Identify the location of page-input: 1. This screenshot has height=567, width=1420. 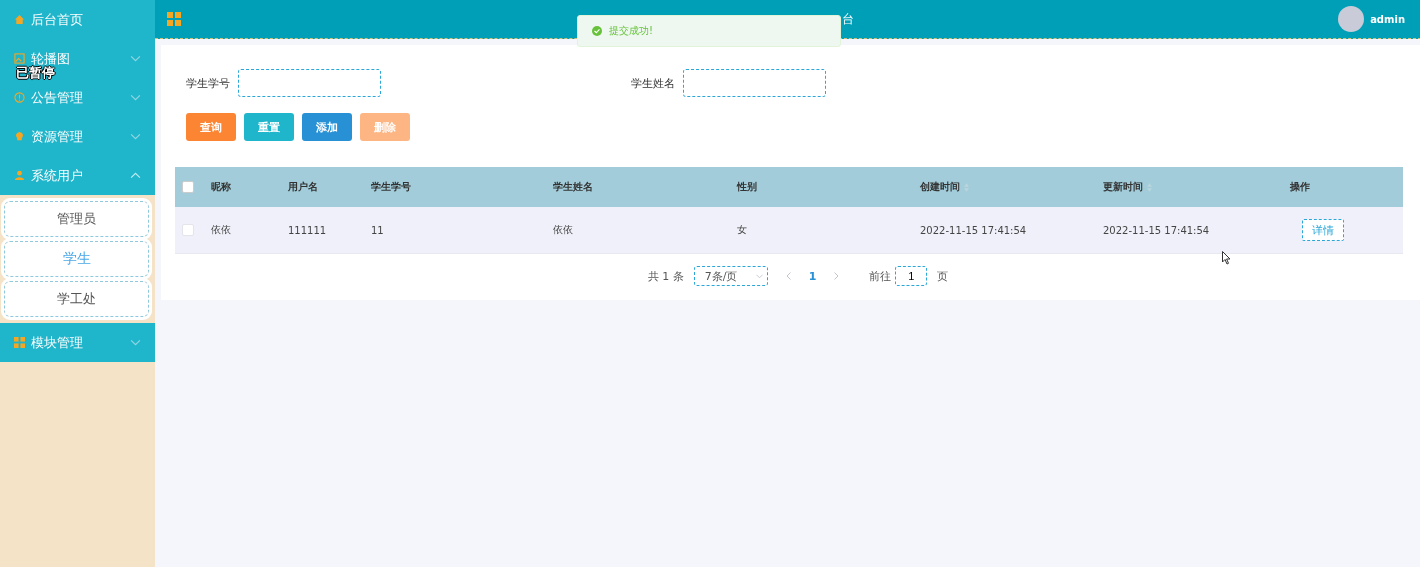
(911, 276).